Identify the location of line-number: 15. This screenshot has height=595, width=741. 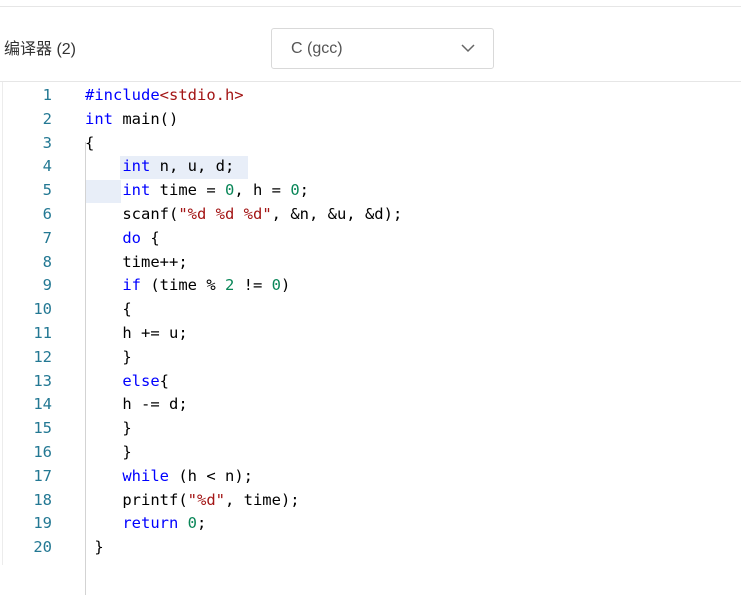
(42, 428).